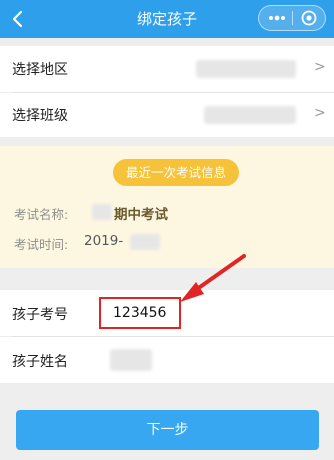 The image size is (334, 460). I want to click on nav-bar: 绑定孩子, so click(167, 19).